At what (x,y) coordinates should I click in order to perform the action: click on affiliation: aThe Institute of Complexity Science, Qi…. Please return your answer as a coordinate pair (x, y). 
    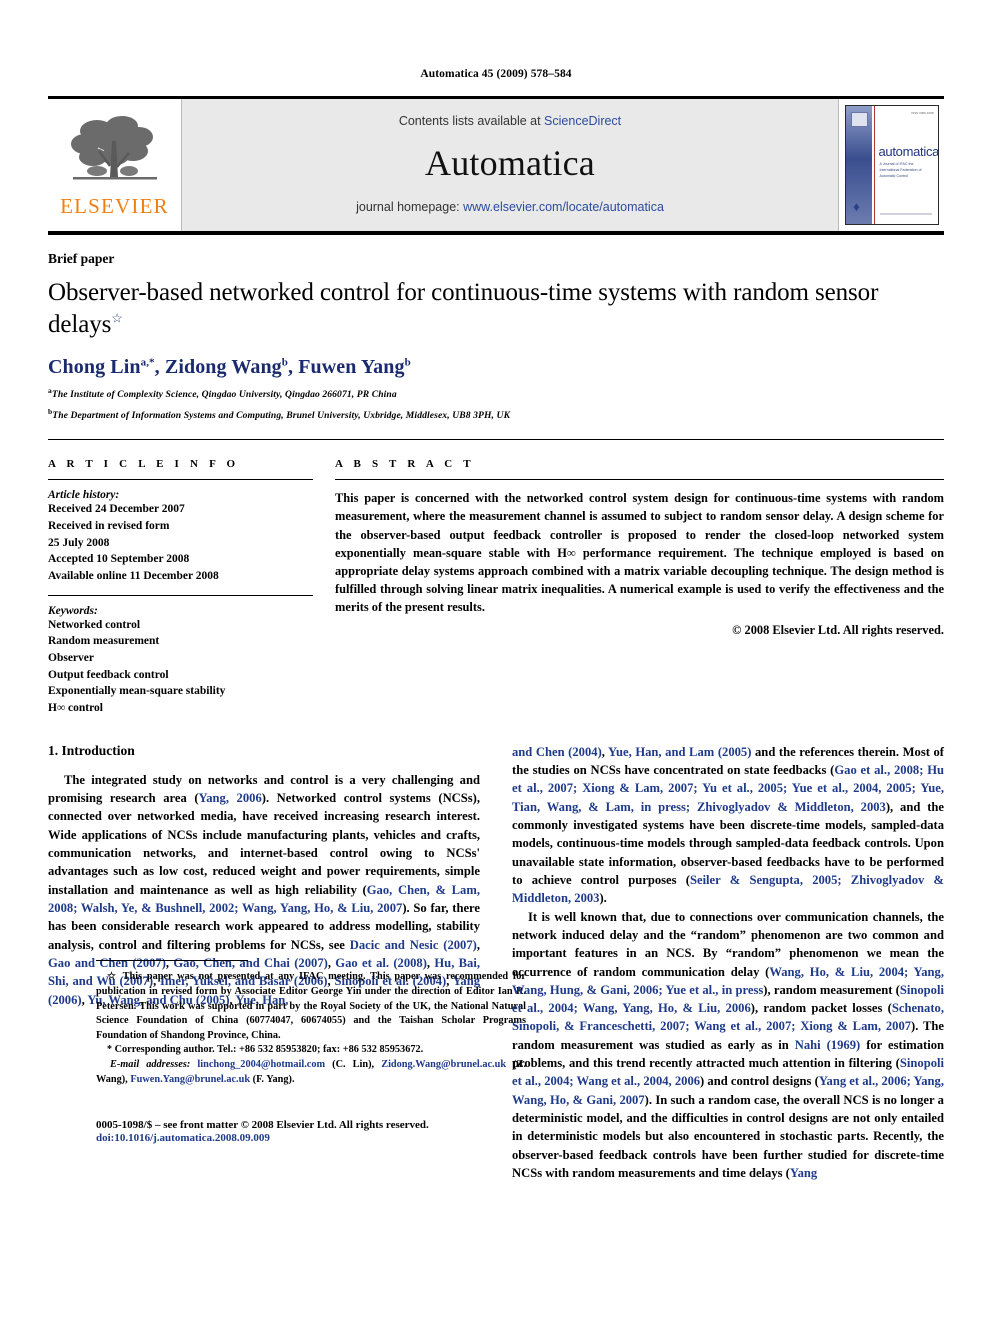
    Looking at the image, I should click on (496, 393).